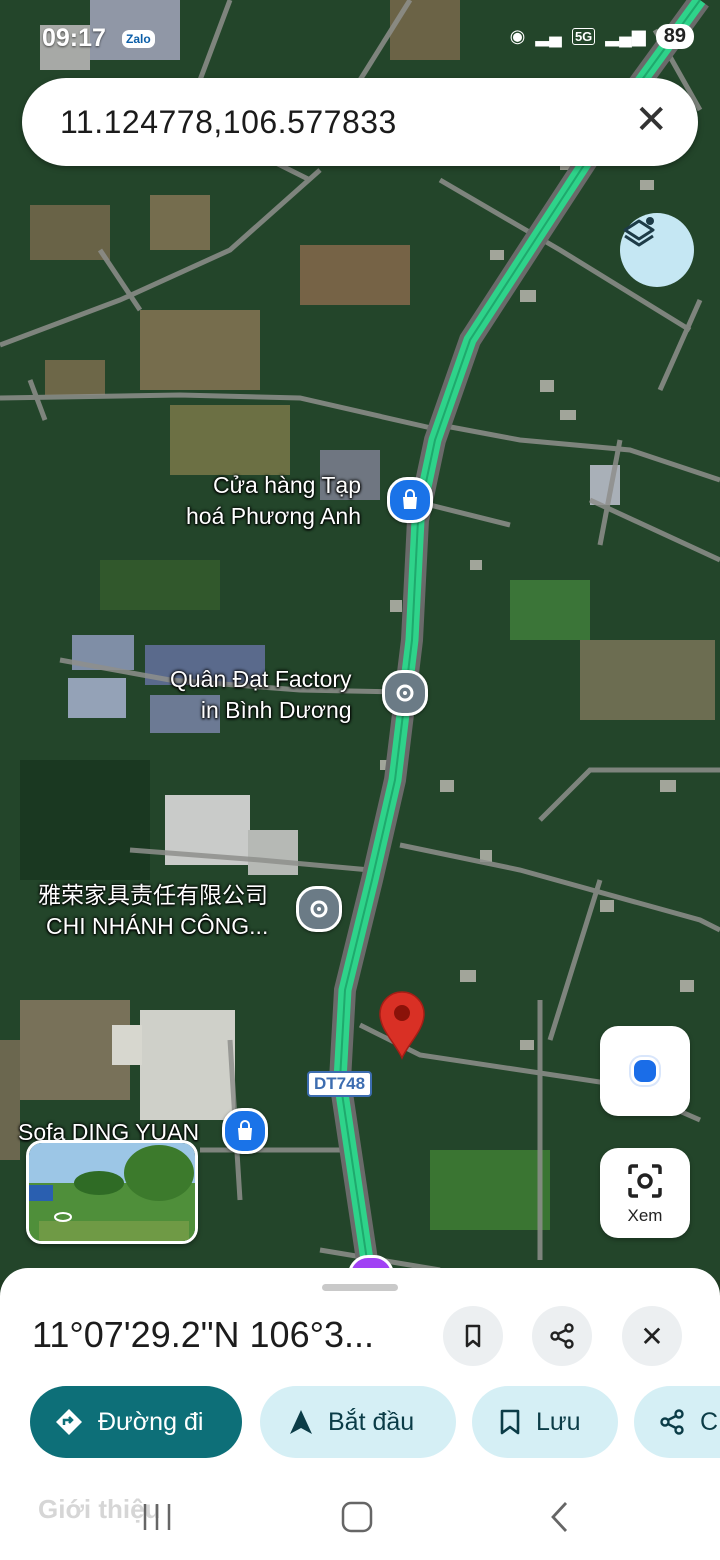  I want to click on zalo-notification-icon: Zalo, so click(138, 39).